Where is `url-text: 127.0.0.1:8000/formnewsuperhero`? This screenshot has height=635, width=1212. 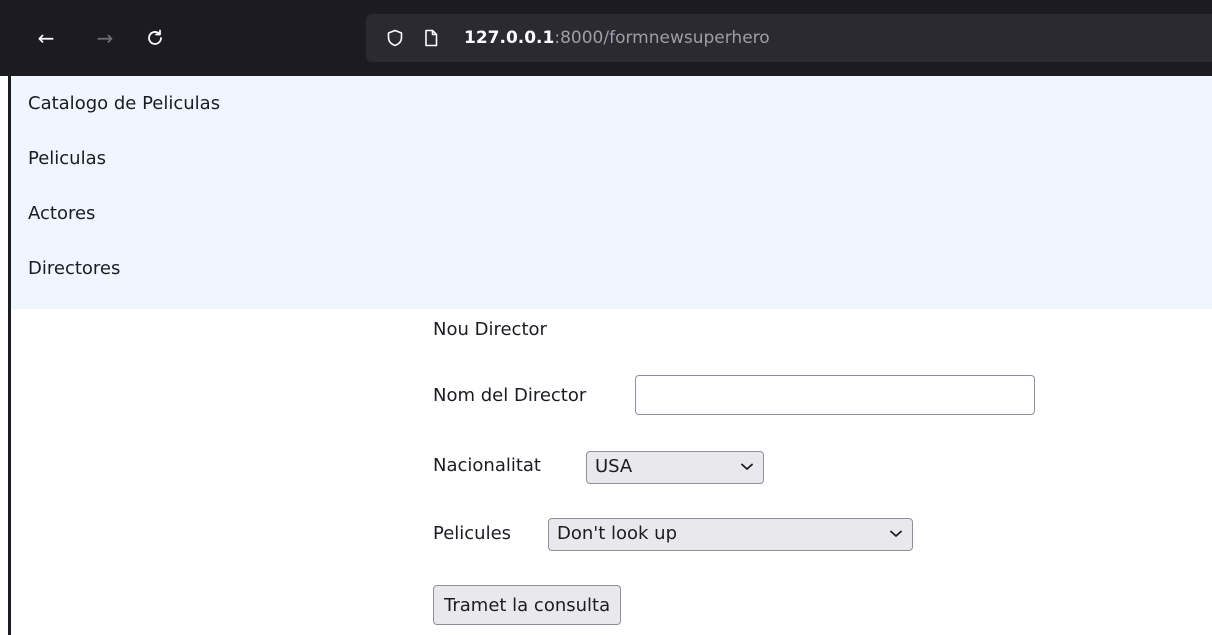 url-text: 127.0.0.1:8000/formnewsuperhero is located at coordinates (617, 38).